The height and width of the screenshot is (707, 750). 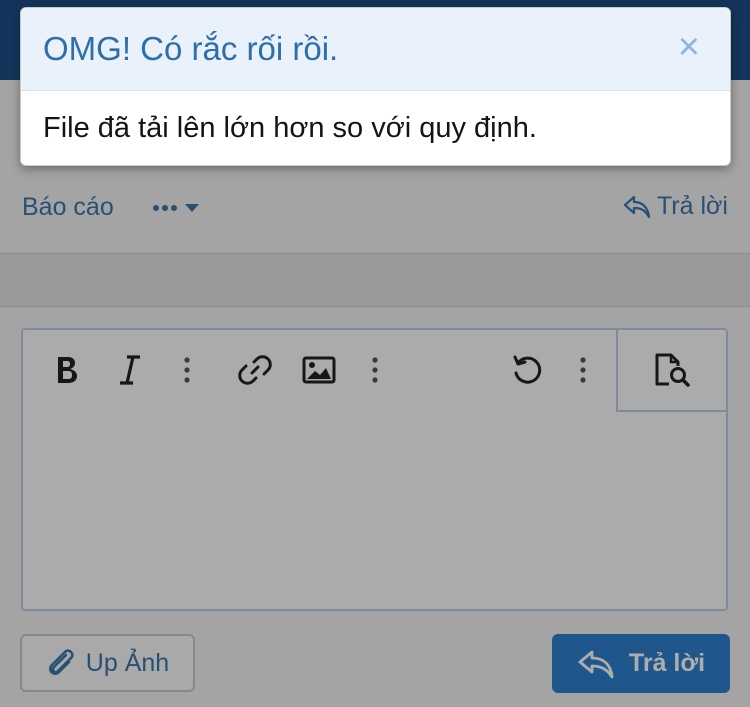 I want to click on alert-header: OMG! Có rắc rối rồi. ×, so click(x=375, y=49).